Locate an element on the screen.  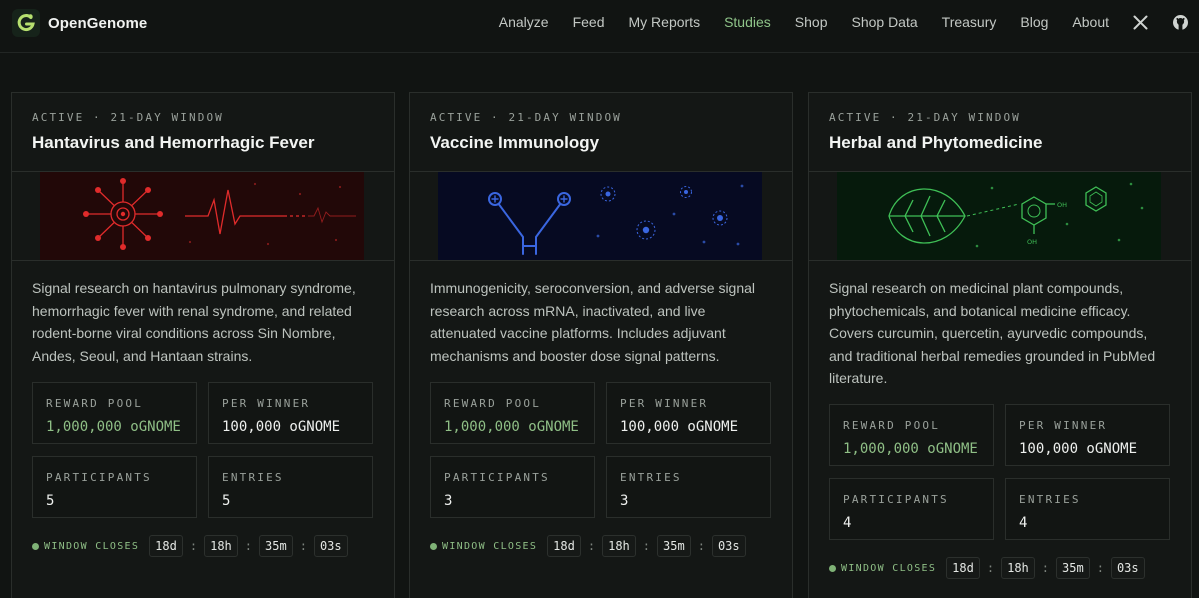
participants-value: 5 is located at coordinates (50, 501).